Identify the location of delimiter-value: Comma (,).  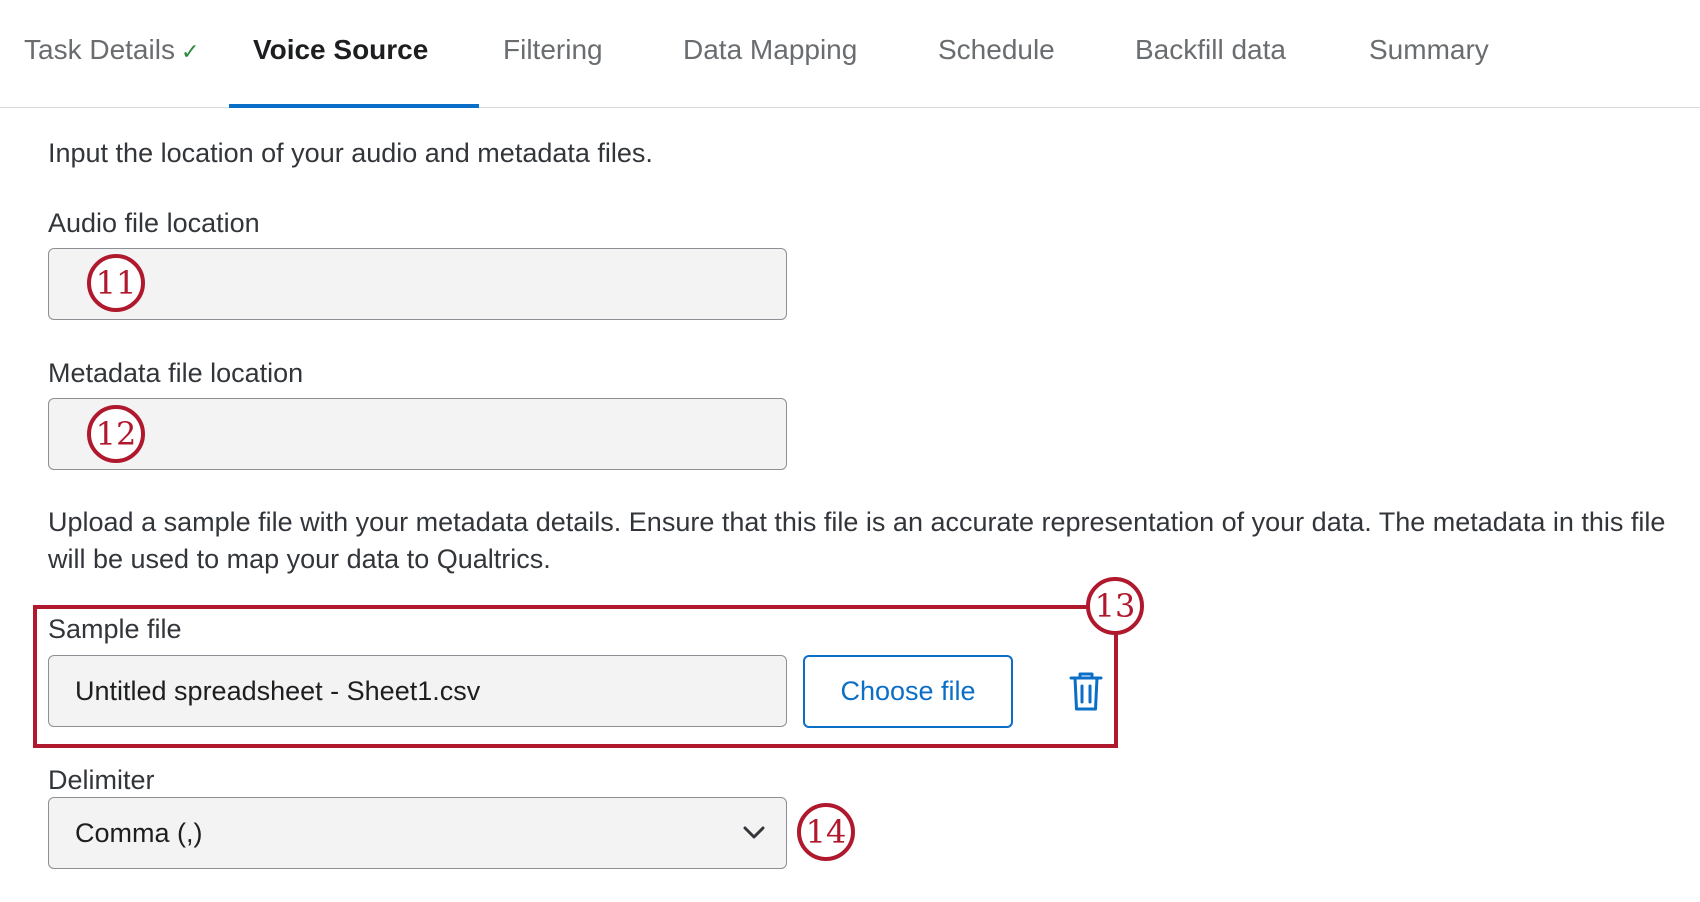
(139, 833).